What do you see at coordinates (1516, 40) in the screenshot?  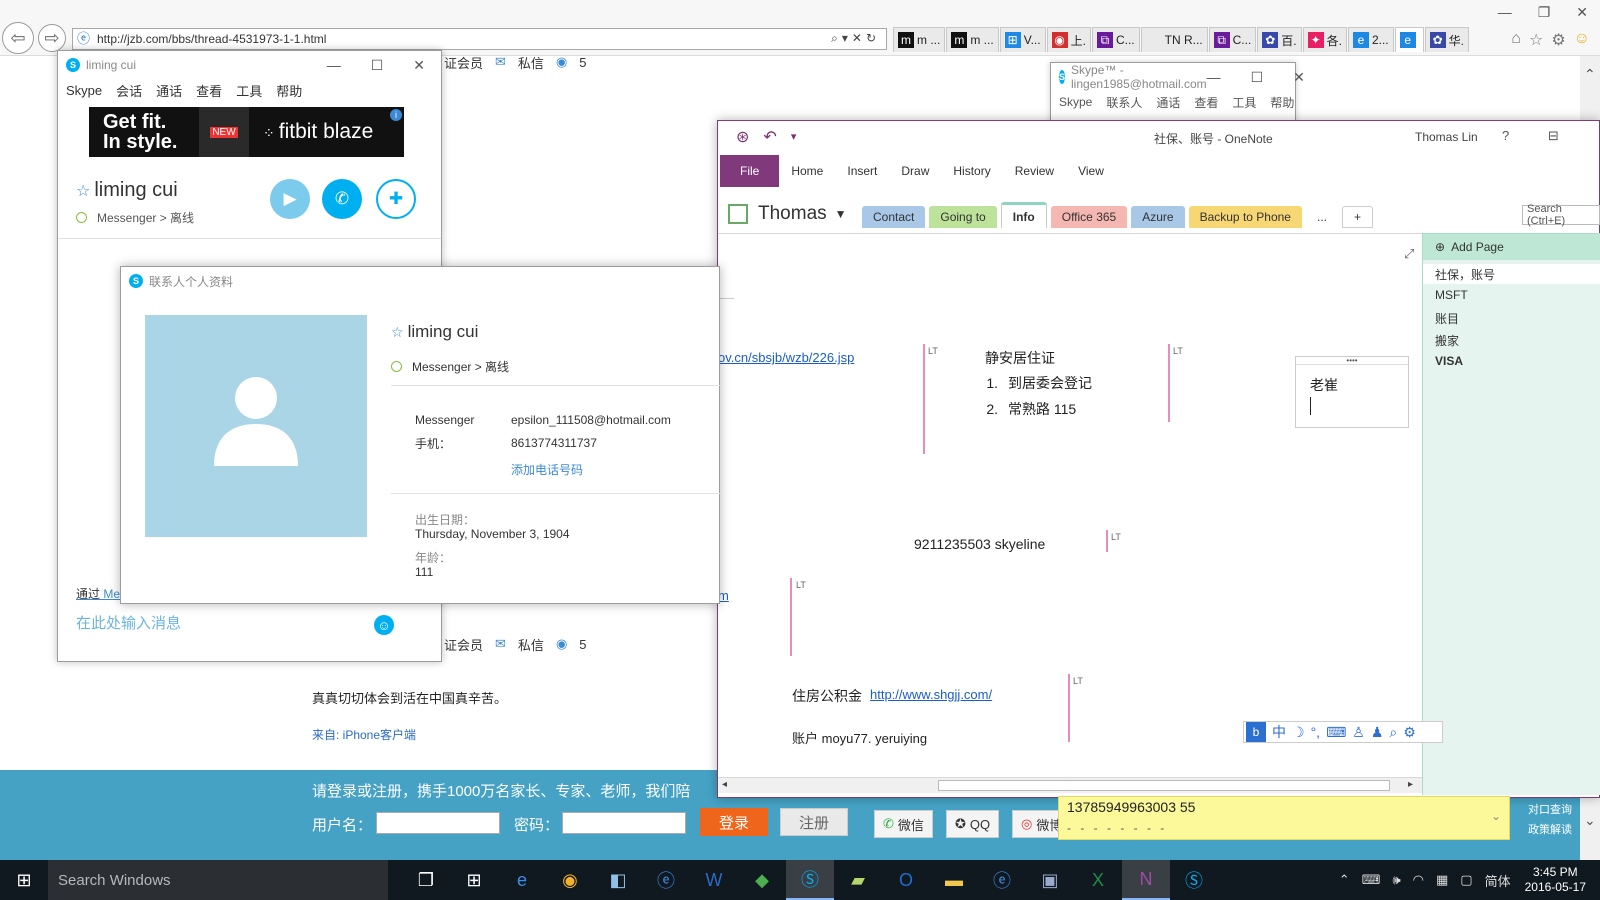 I see `home-icon: ⌂` at bounding box center [1516, 40].